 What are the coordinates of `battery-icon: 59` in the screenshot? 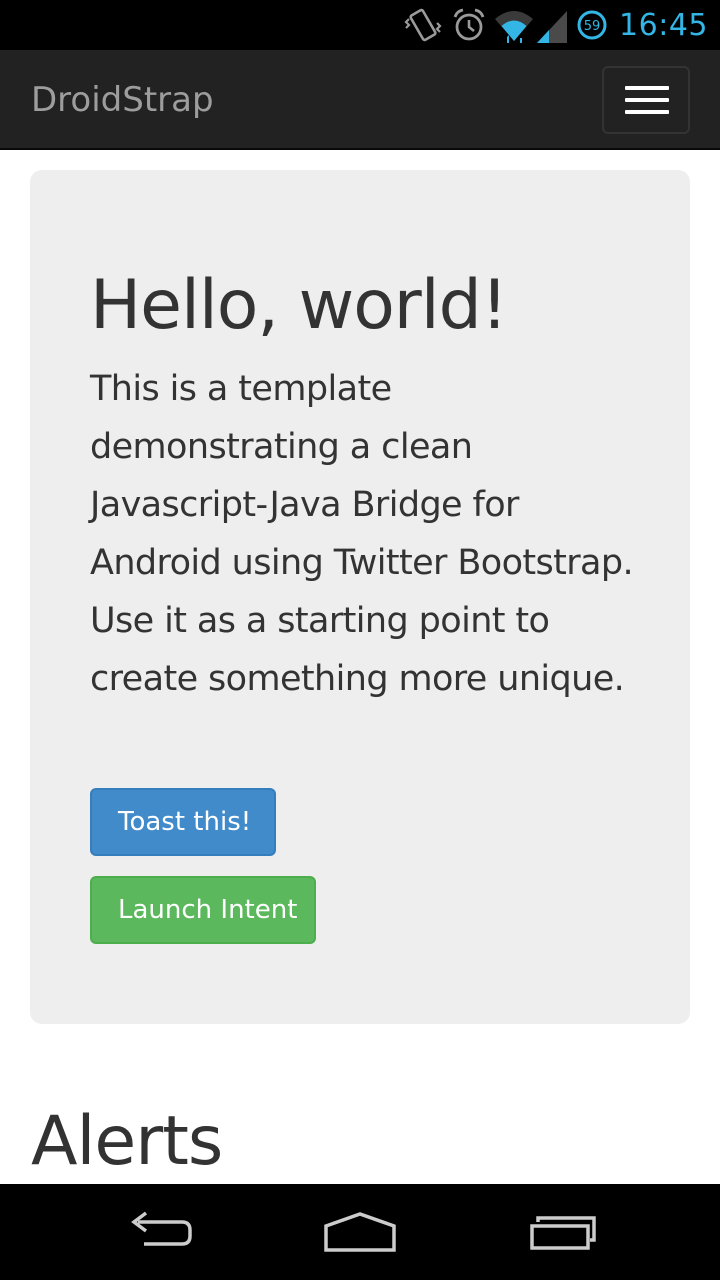 It's located at (592, 25).